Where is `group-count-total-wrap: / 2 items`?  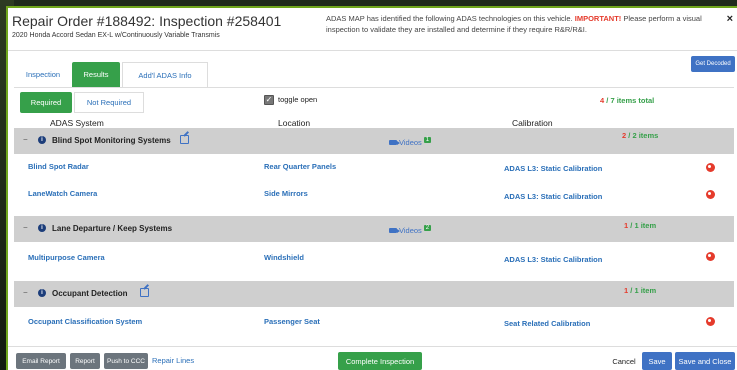 group-count-total-wrap: / 2 items is located at coordinates (642, 135).